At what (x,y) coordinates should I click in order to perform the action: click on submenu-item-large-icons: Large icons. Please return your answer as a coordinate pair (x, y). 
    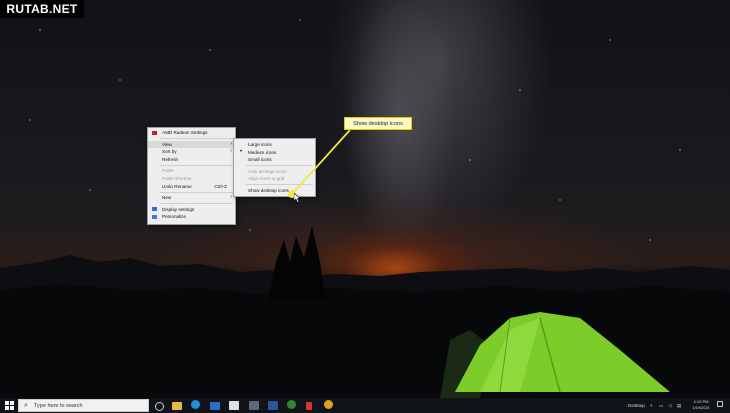
    Looking at the image, I should click on (274, 145).